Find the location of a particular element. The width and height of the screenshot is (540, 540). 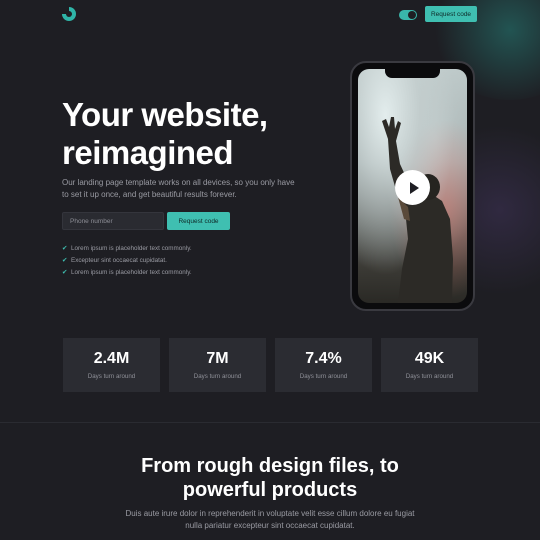

stat-value: 7M is located at coordinates (217, 358).